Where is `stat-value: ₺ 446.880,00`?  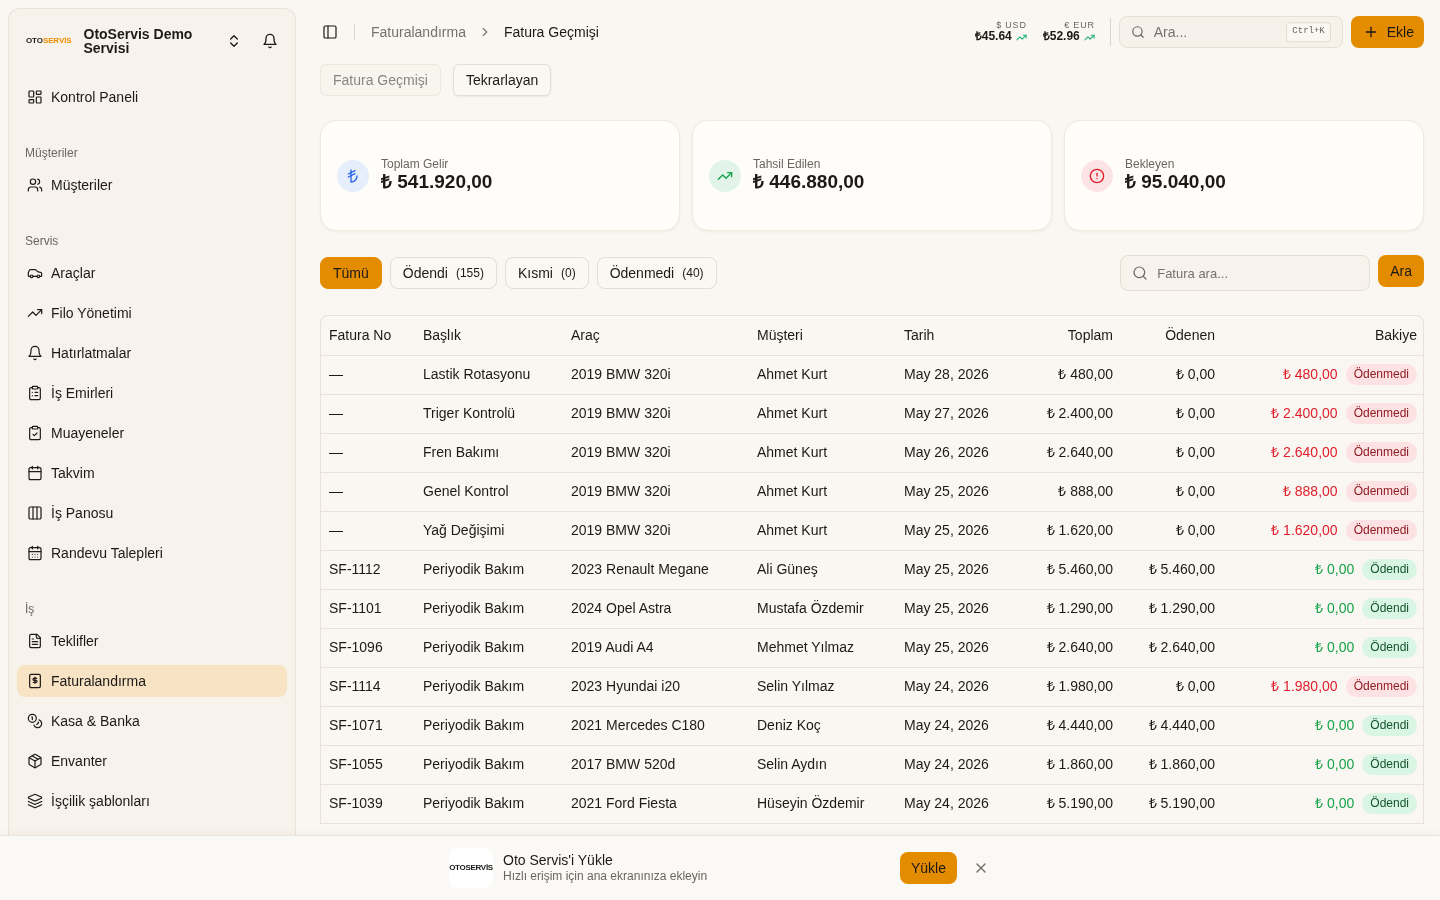 stat-value: ₺ 446.880,00 is located at coordinates (809, 183).